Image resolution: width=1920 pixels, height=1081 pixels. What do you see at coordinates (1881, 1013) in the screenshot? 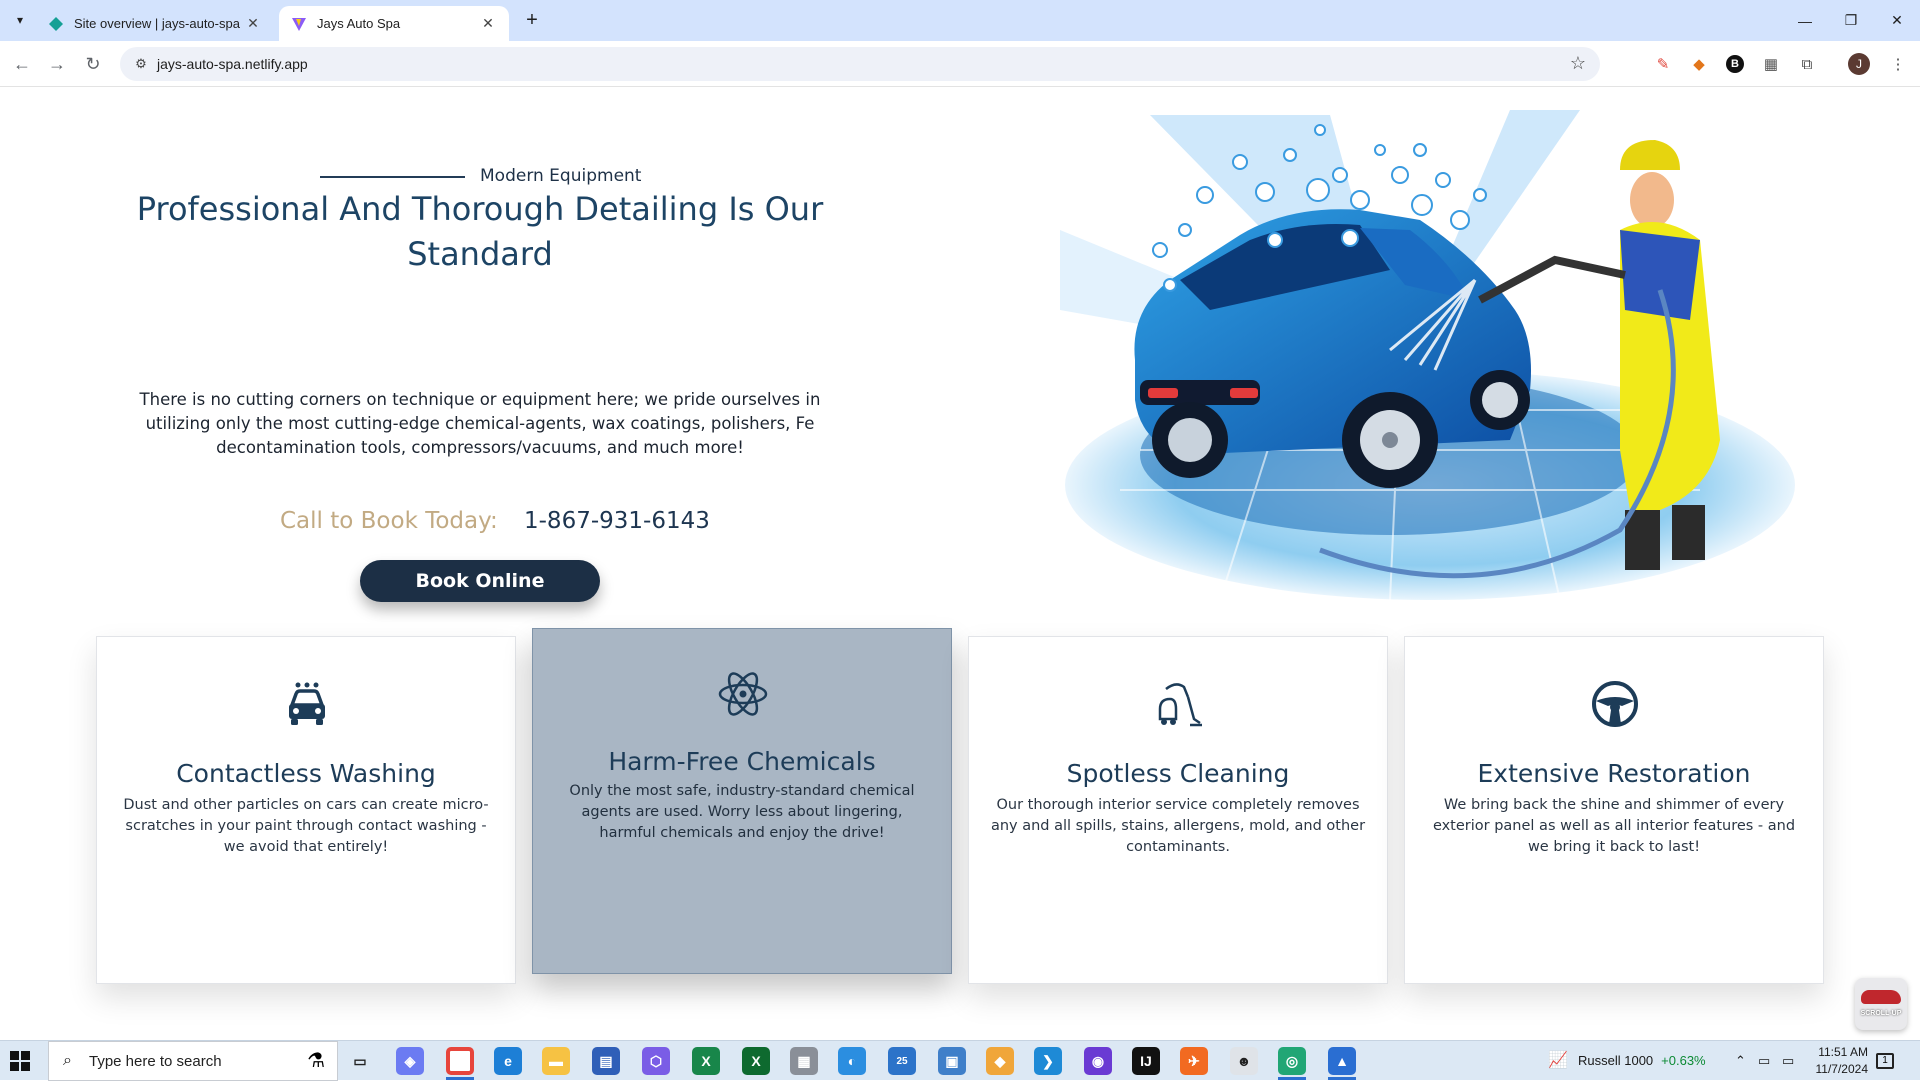
I see `scroll-up-label: SCROLL-UP` at bounding box center [1881, 1013].